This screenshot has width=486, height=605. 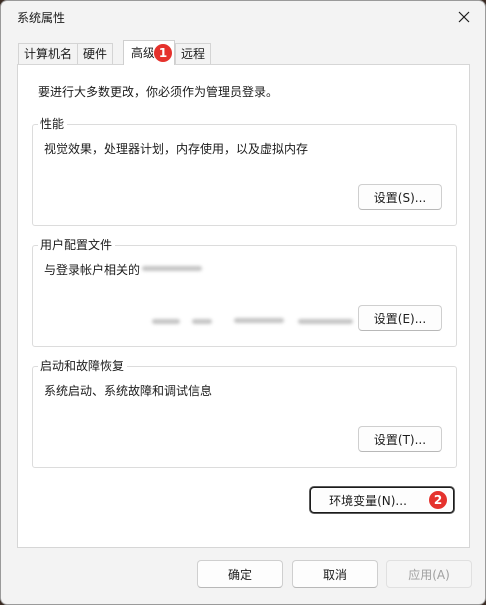 What do you see at coordinates (41, 18) in the screenshot?
I see `window-title: 系统属性` at bounding box center [41, 18].